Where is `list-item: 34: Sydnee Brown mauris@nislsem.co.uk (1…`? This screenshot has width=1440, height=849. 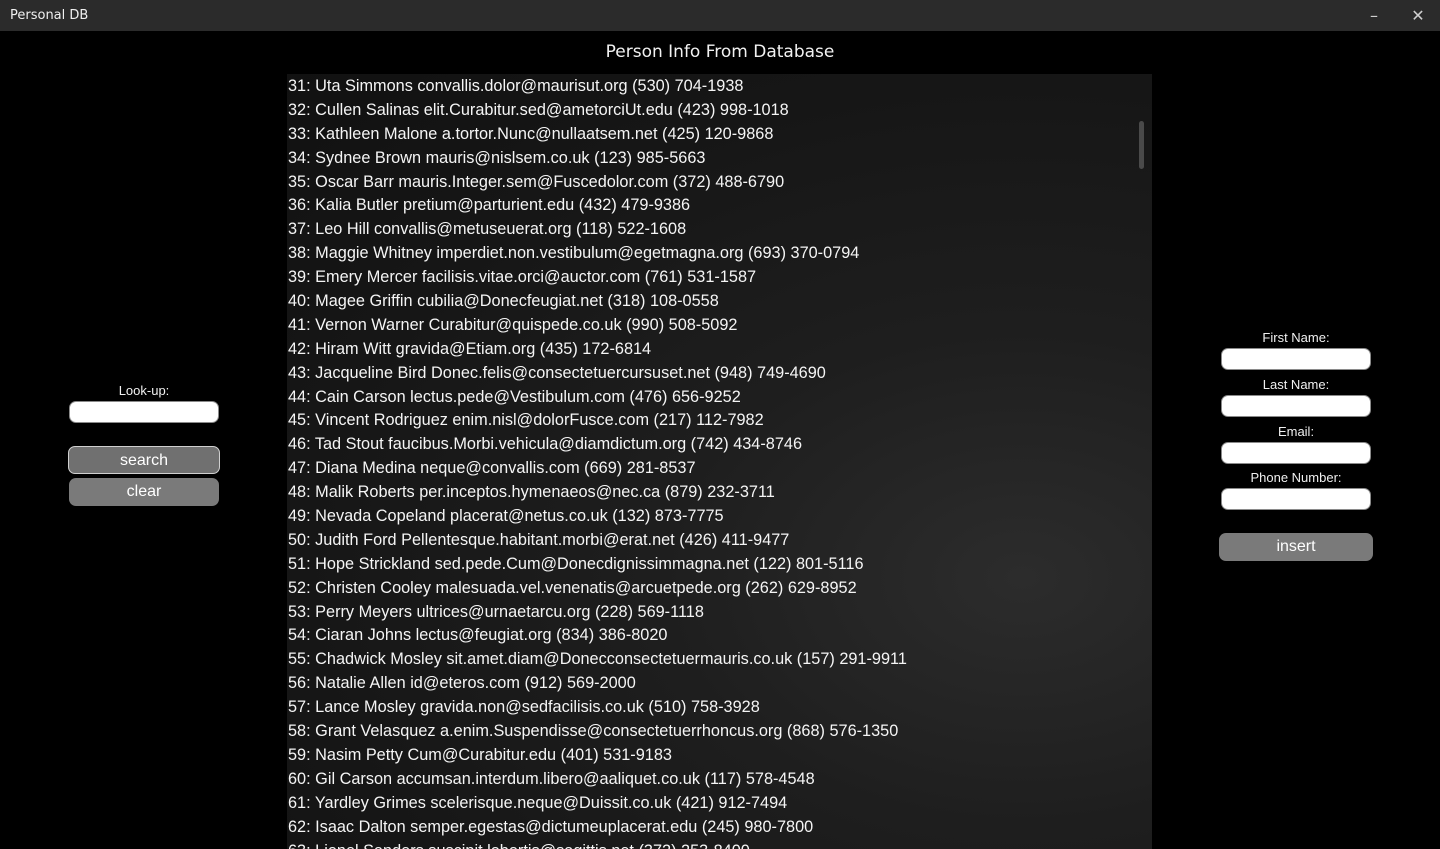
list-item: 34: Sydnee Brown mauris@nislsem.co.uk (1… is located at coordinates (711, 159).